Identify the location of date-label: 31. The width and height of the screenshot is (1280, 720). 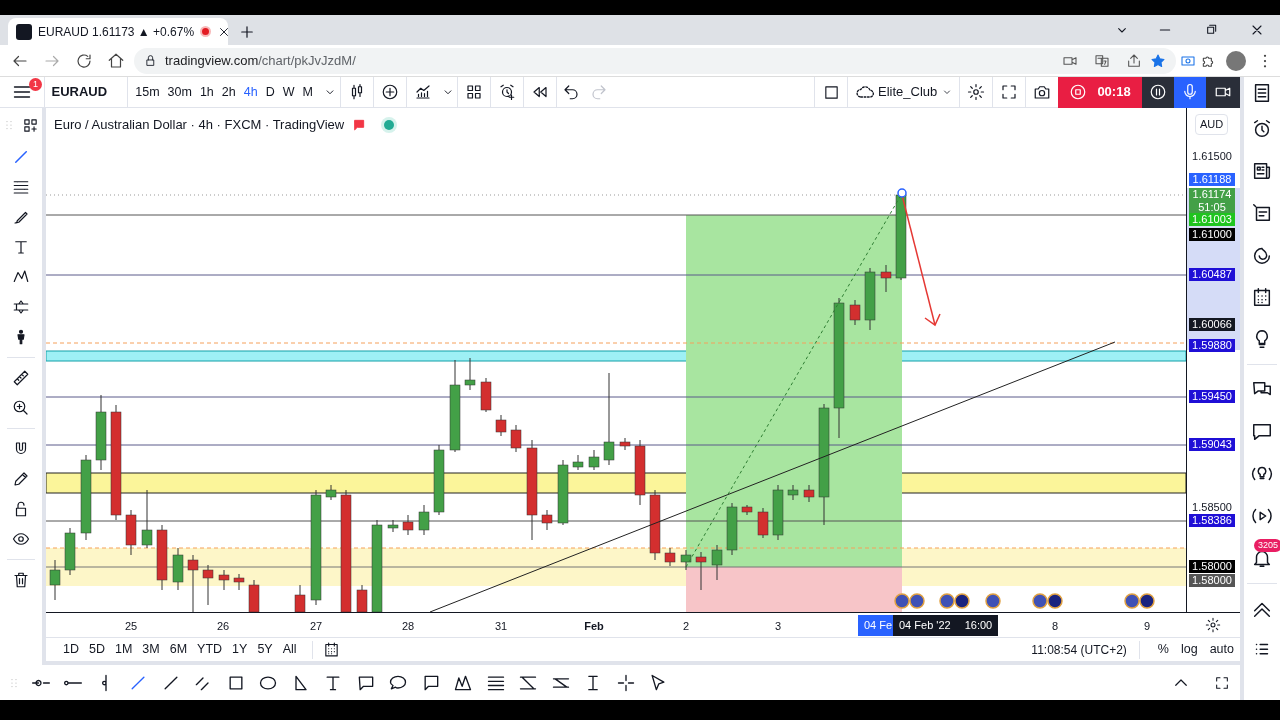
(501, 626).